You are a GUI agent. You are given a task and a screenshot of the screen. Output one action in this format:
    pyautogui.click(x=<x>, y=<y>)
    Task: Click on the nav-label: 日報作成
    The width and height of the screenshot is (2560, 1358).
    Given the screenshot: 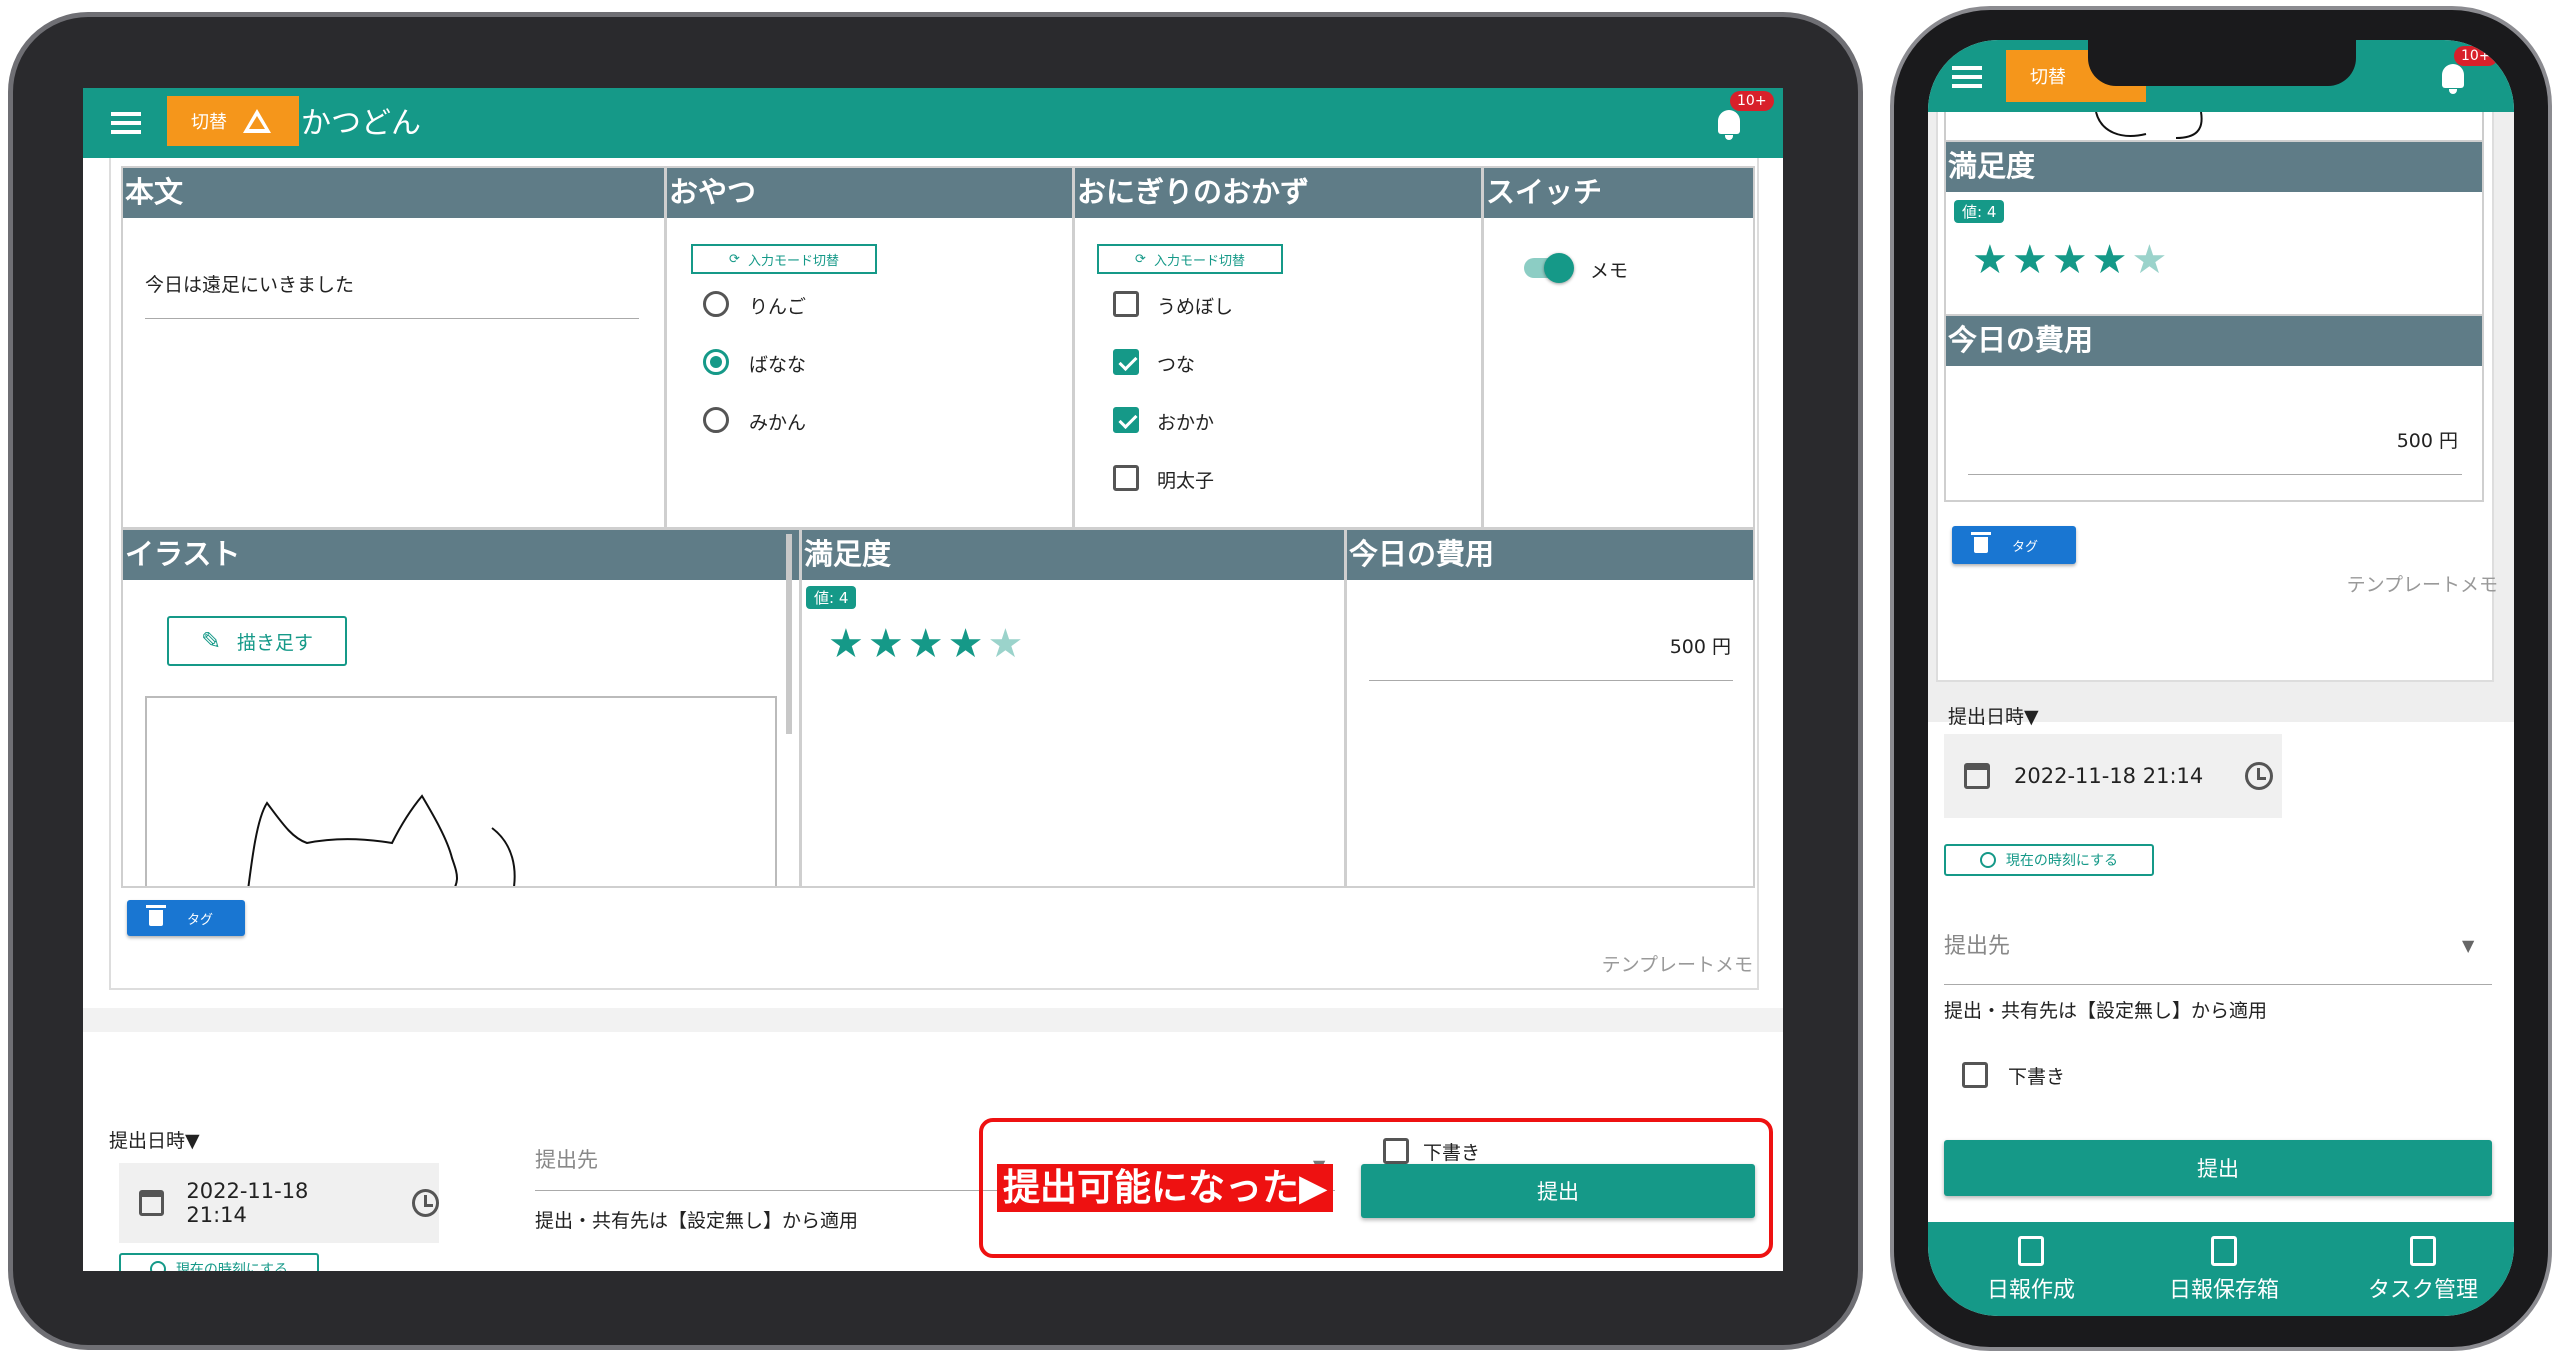 What is the action you would take?
    pyautogui.click(x=2030, y=1290)
    